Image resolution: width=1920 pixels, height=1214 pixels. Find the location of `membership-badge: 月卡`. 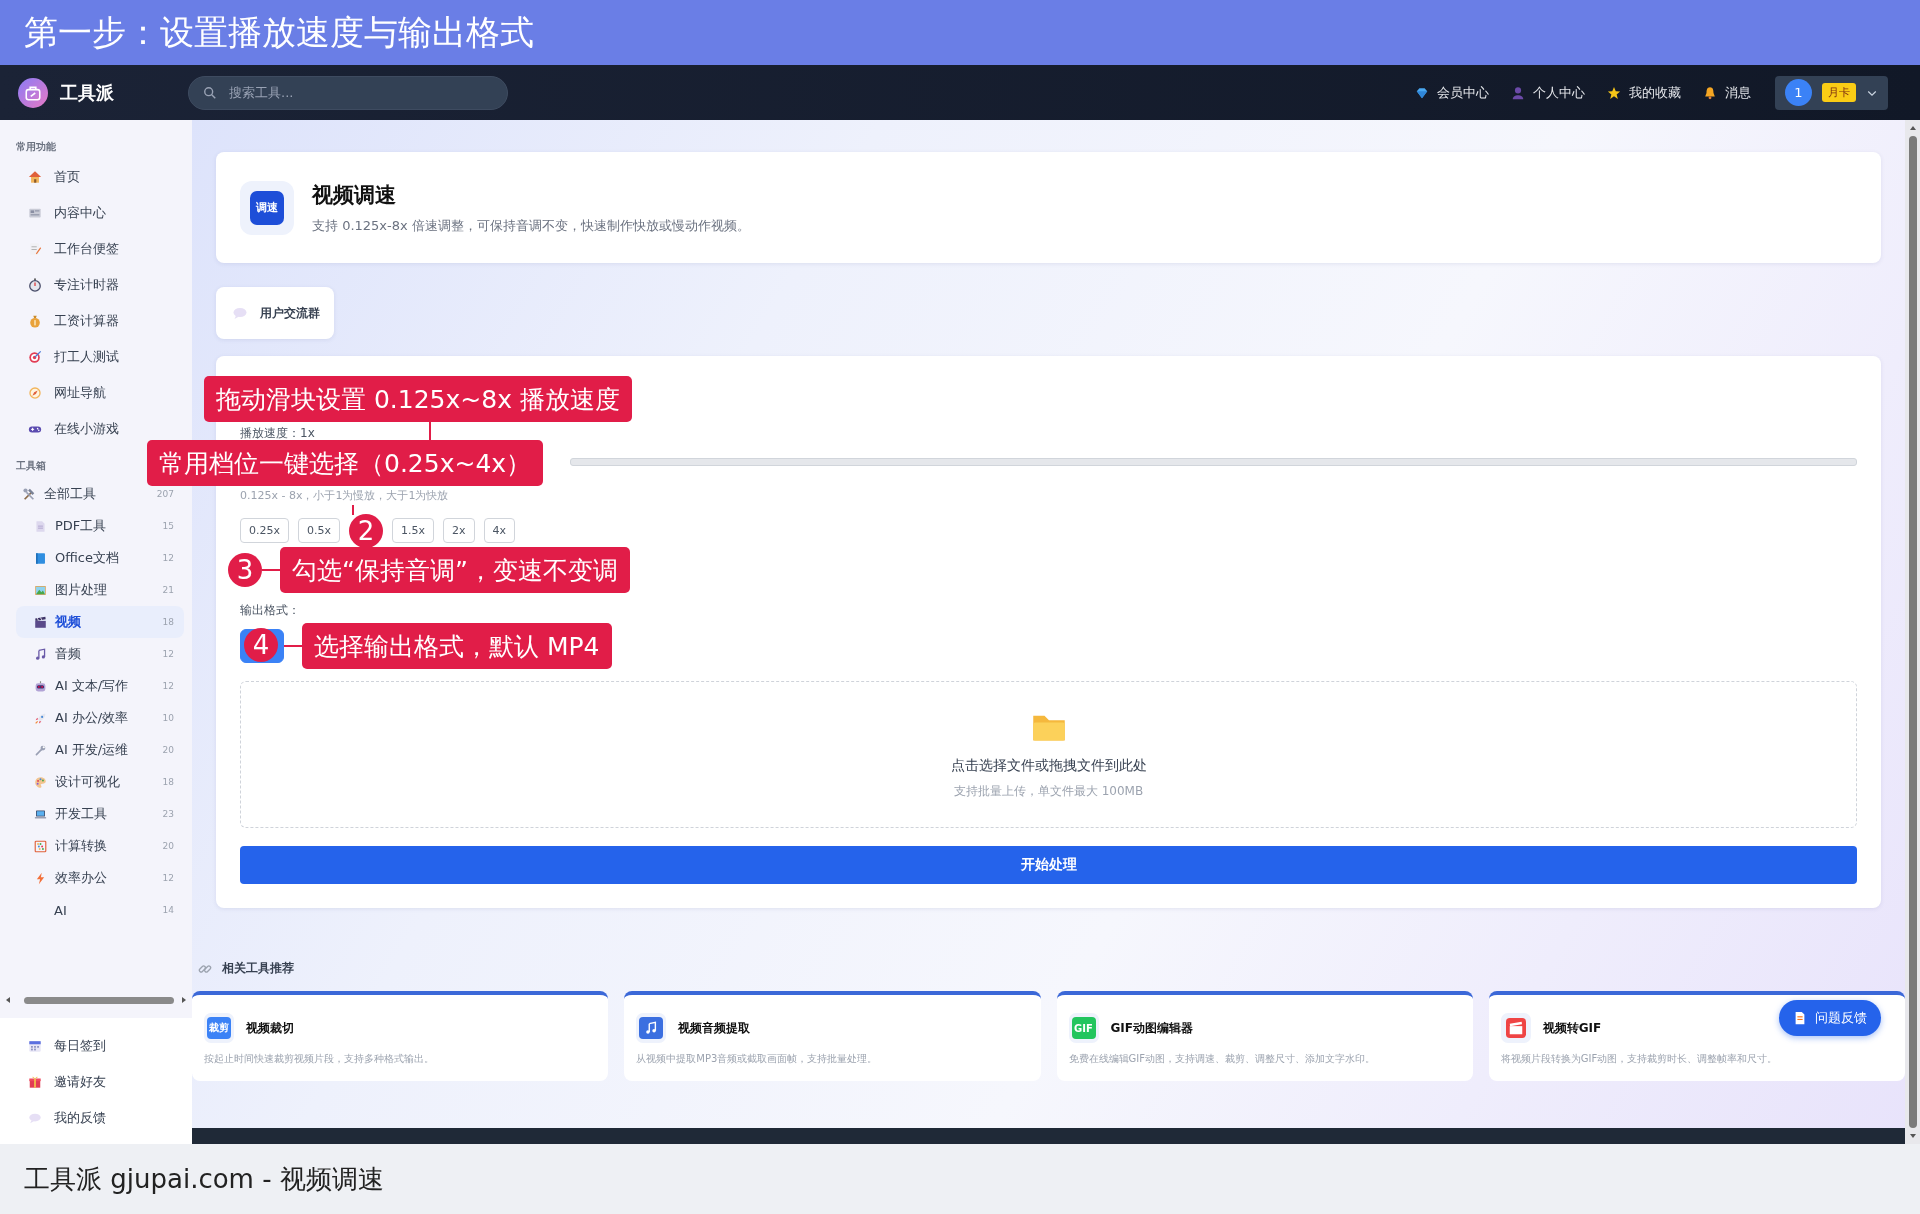

membership-badge: 月卡 is located at coordinates (1839, 92).